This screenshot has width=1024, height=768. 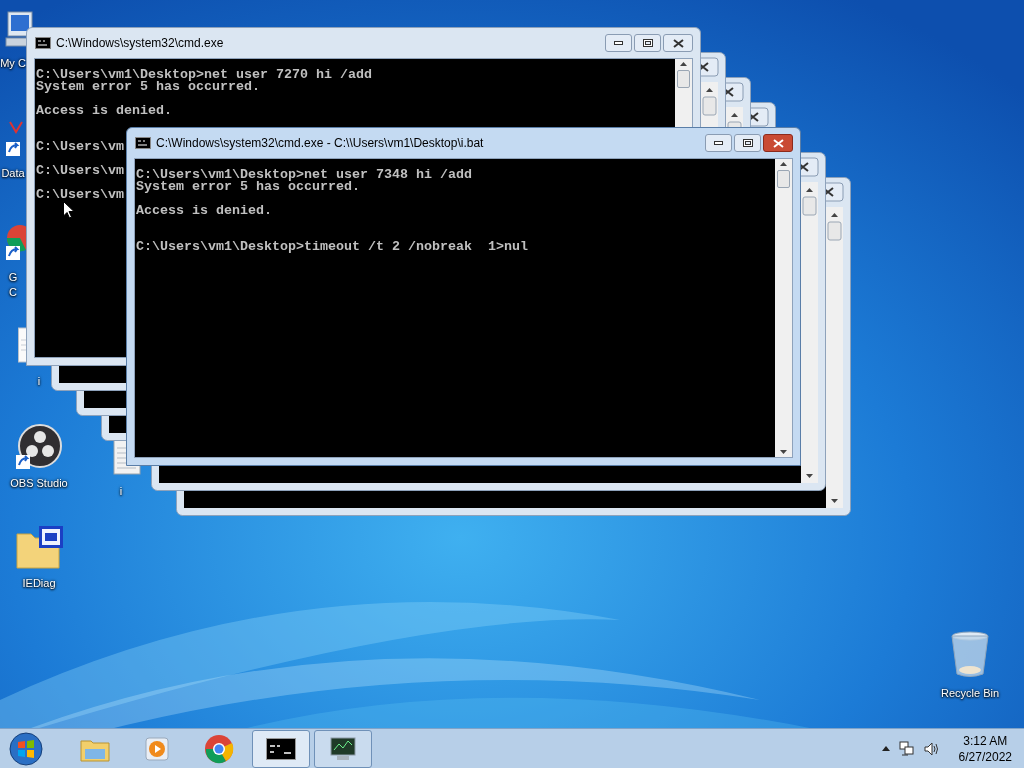 What do you see at coordinates (39, 483) in the screenshot?
I see `icon-label: OBS Studio` at bounding box center [39, 483].